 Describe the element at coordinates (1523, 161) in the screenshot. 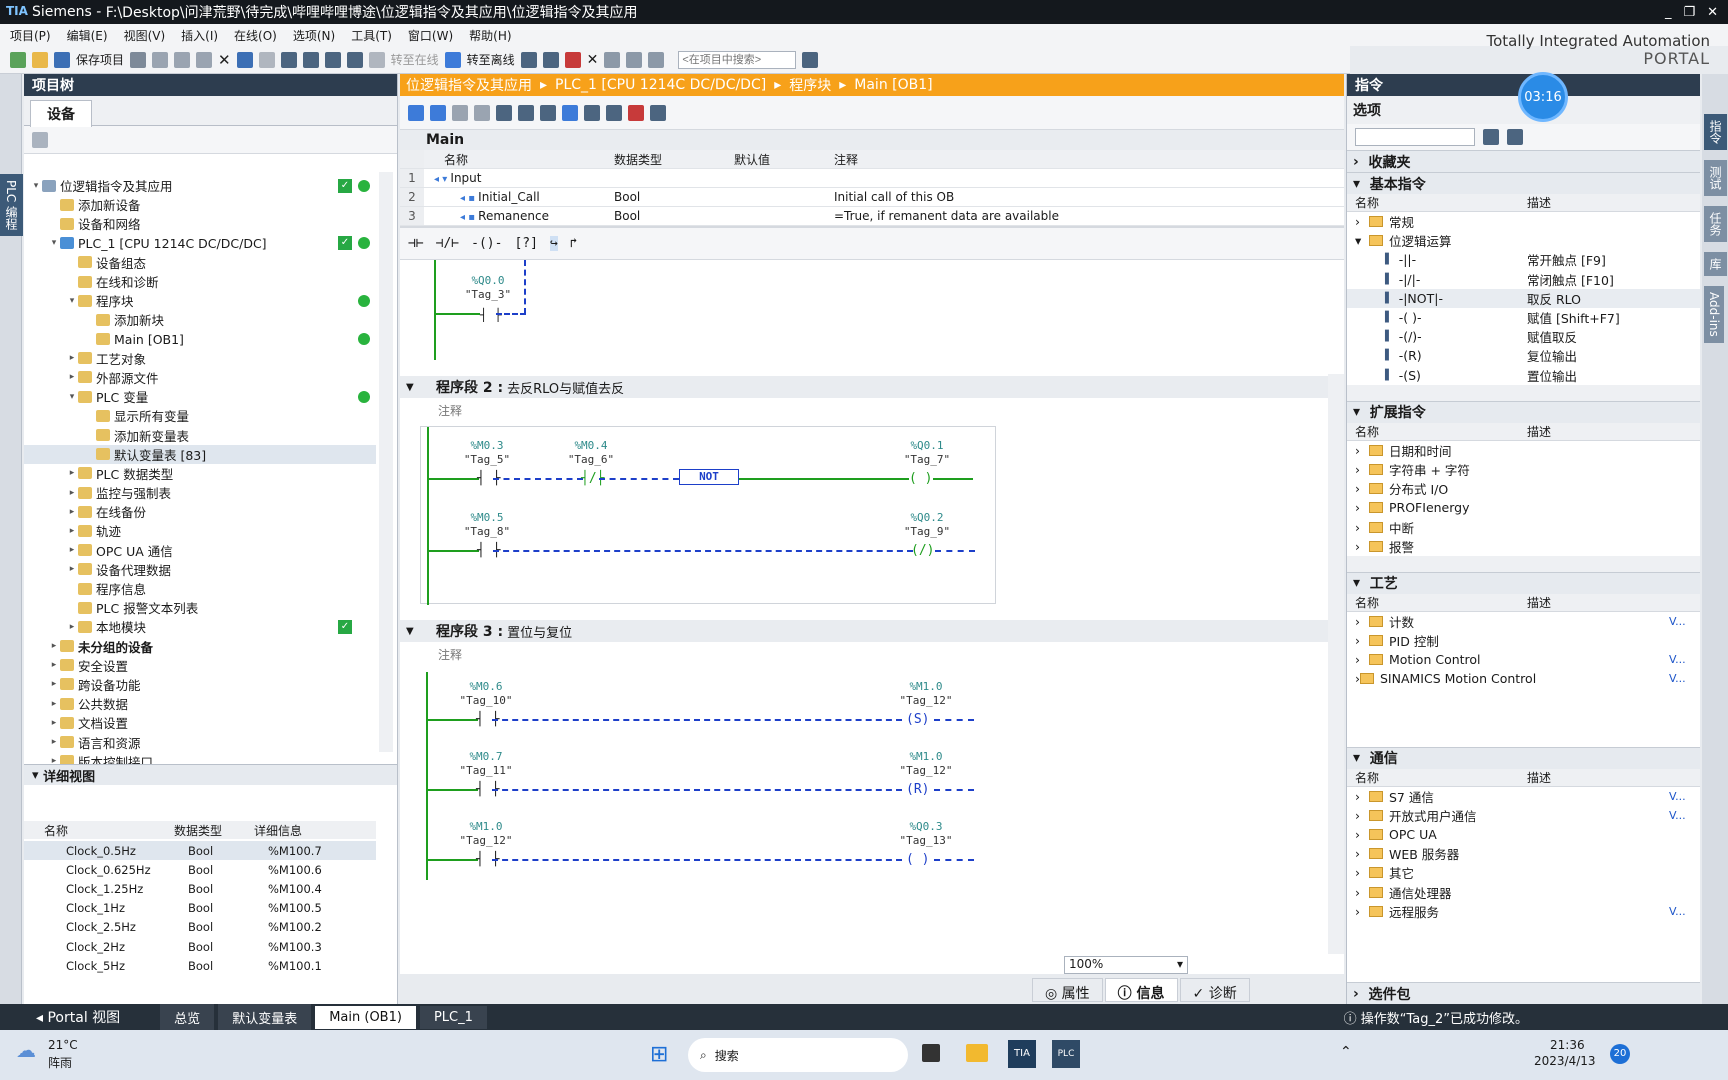

I see `favorites-section: › 收藏夹` at that location.